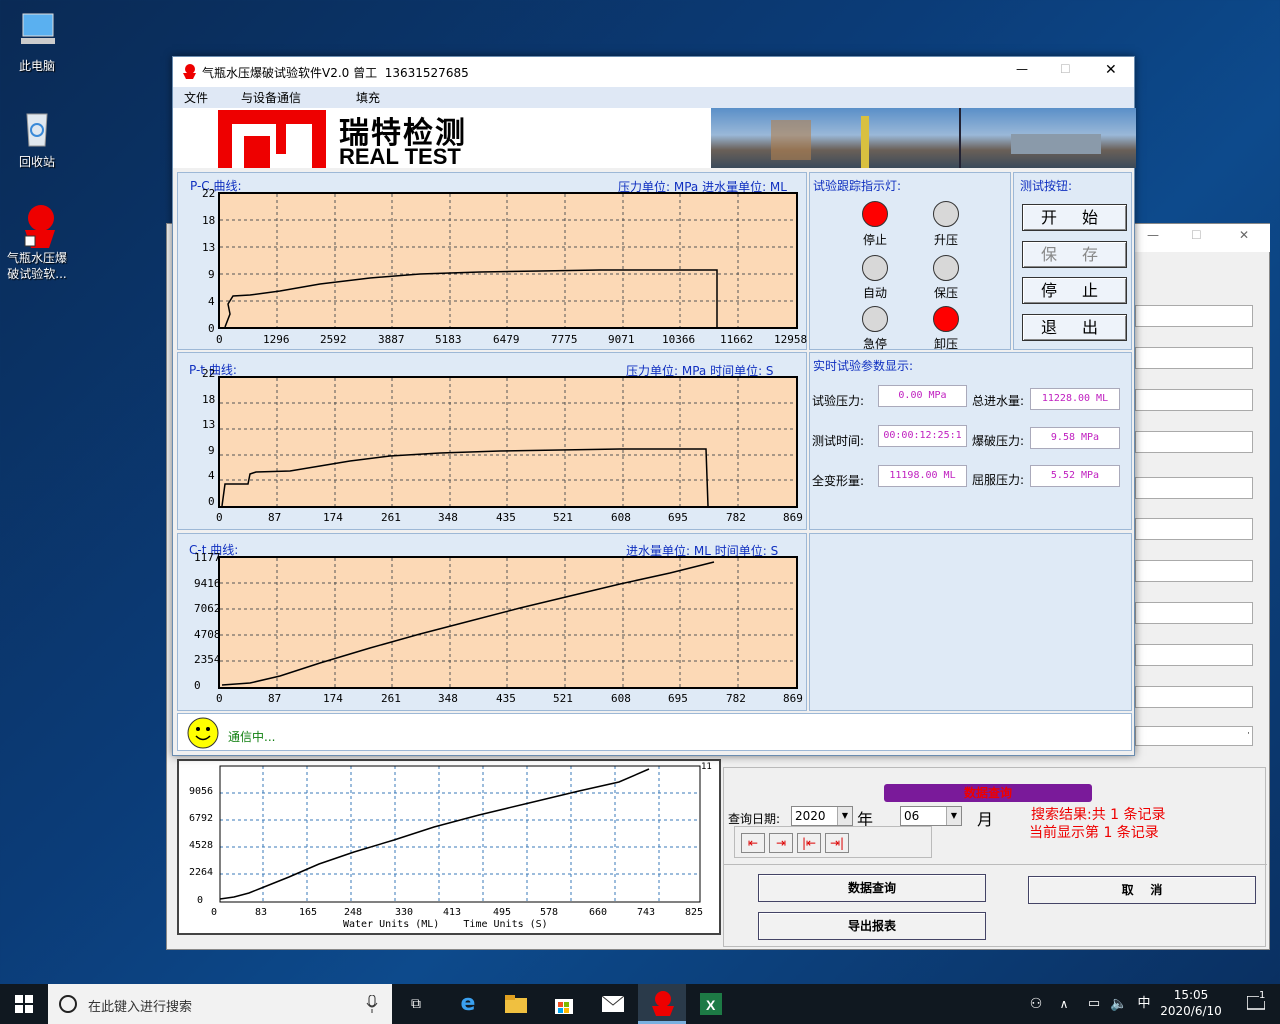  I want to click on mail-icon, so click(613, 1004).